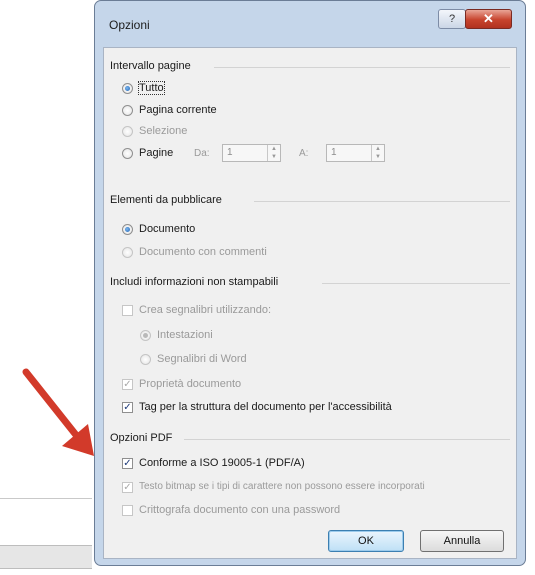 This screenshot has height=575, width=535. I want to click on radio-document-label: Documento, so click(167, 229).